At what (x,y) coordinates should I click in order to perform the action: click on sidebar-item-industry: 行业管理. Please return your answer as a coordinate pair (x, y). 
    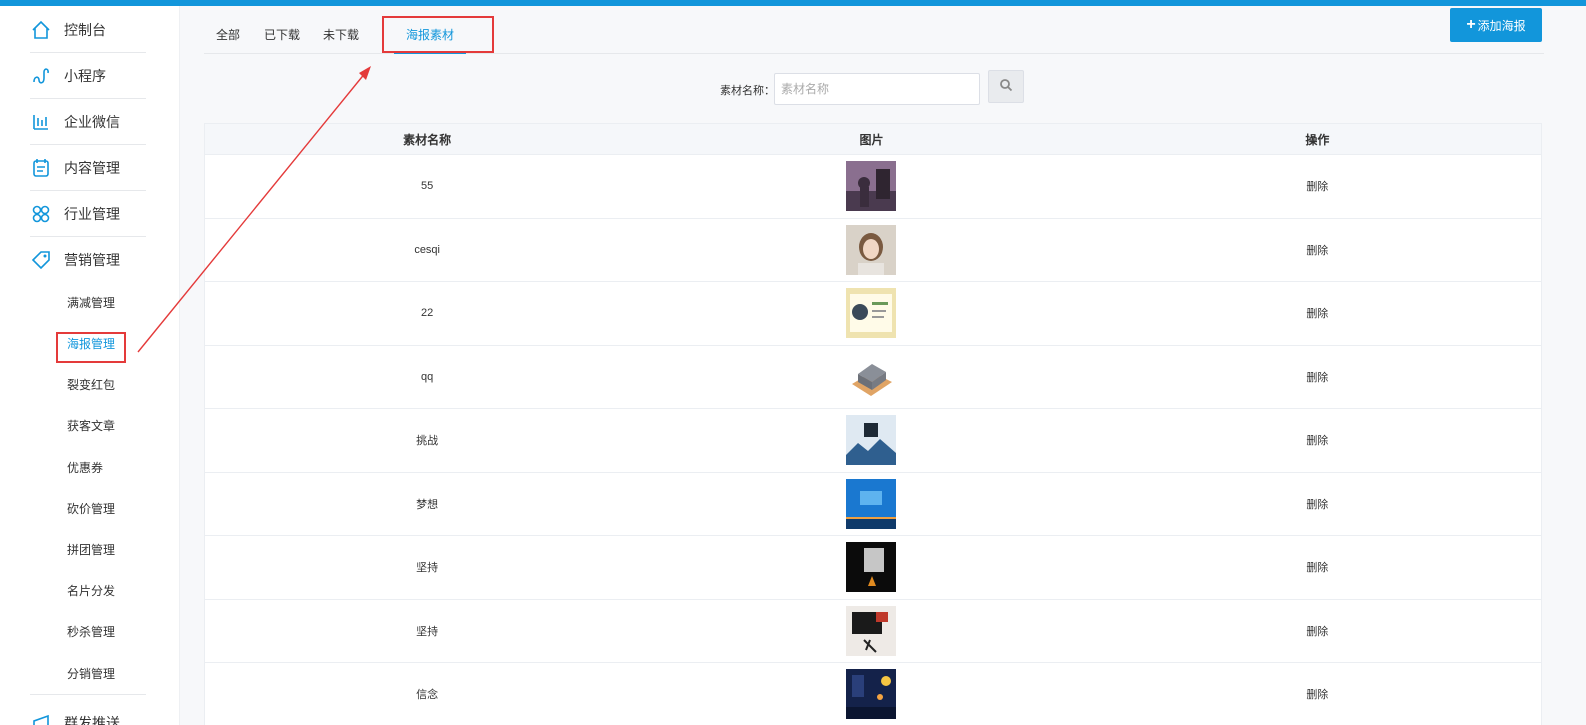
    Looking at the image, I should click on (88, 214).